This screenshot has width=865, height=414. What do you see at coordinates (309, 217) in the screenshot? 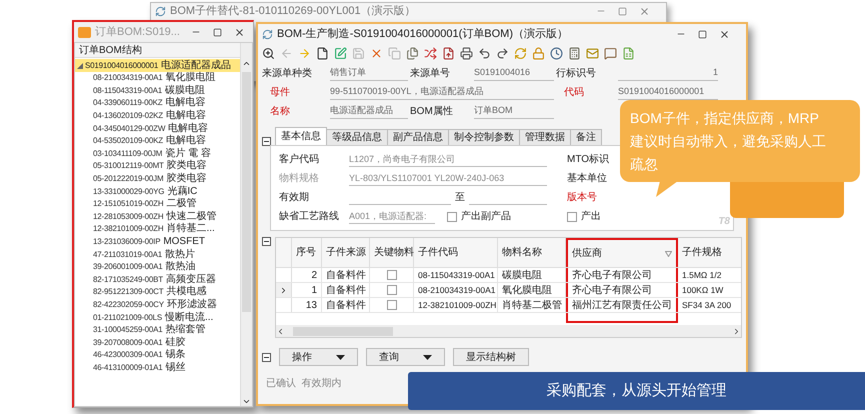
I see `field-label: 缺省工艺路线` at bounding box center [309, 217].